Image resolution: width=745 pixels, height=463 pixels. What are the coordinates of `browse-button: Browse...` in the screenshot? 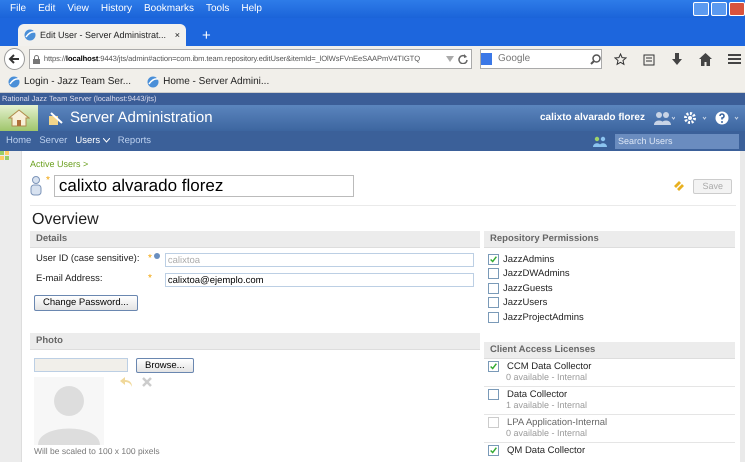 It's located at (165, 365).